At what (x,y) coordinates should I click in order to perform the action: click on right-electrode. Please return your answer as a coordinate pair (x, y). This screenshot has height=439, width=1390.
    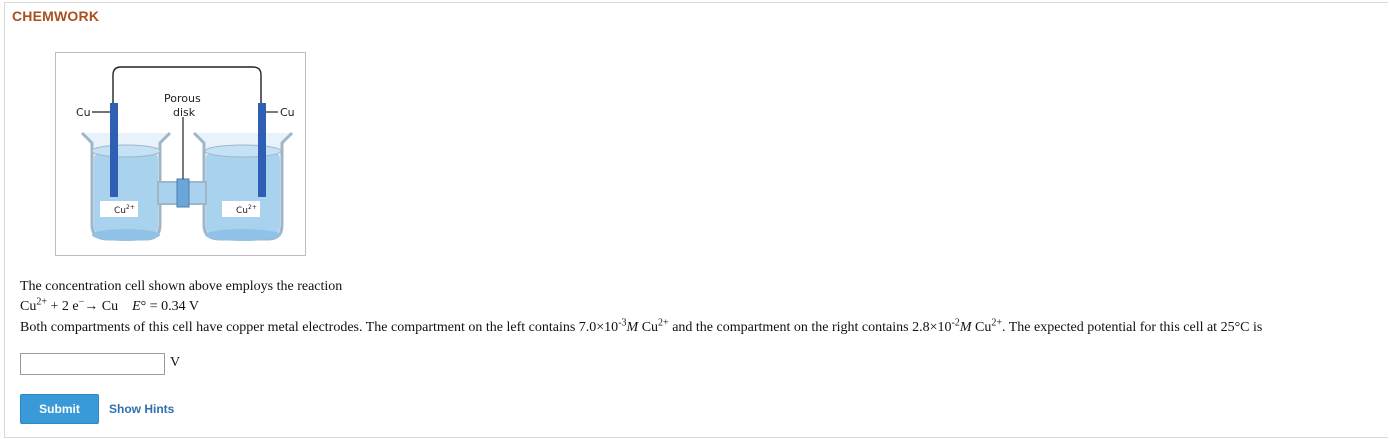
    Looking at the image, I should click on (262, 150).